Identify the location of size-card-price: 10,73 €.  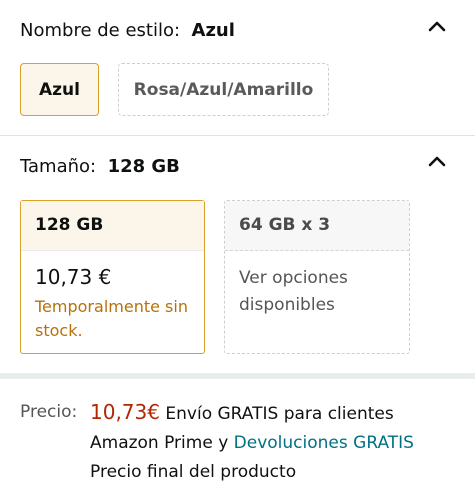
(73, 277).